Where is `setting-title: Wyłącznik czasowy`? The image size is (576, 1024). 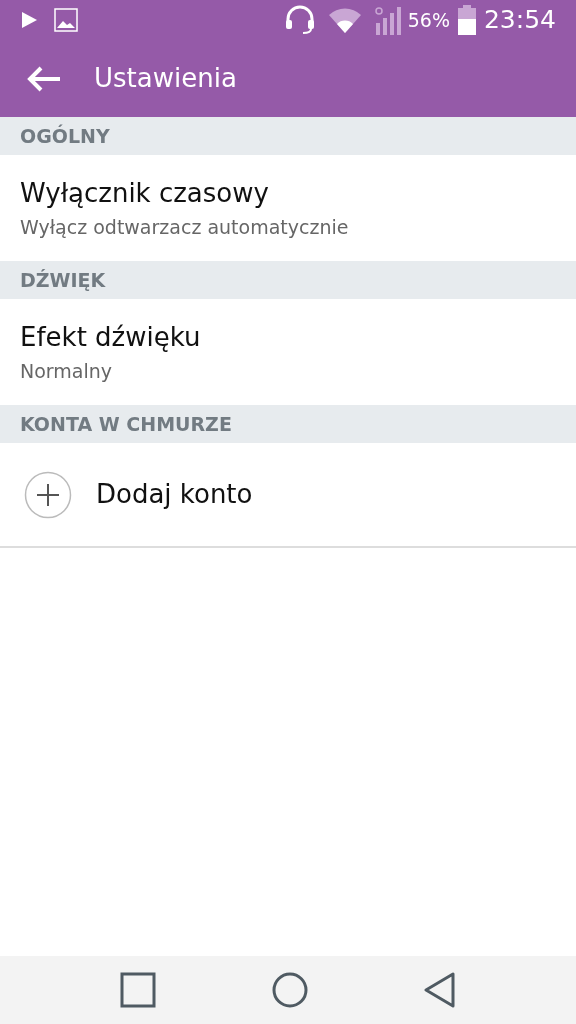 setting-title: Wyłącznik czasowy is located at coordinates (145, 193).